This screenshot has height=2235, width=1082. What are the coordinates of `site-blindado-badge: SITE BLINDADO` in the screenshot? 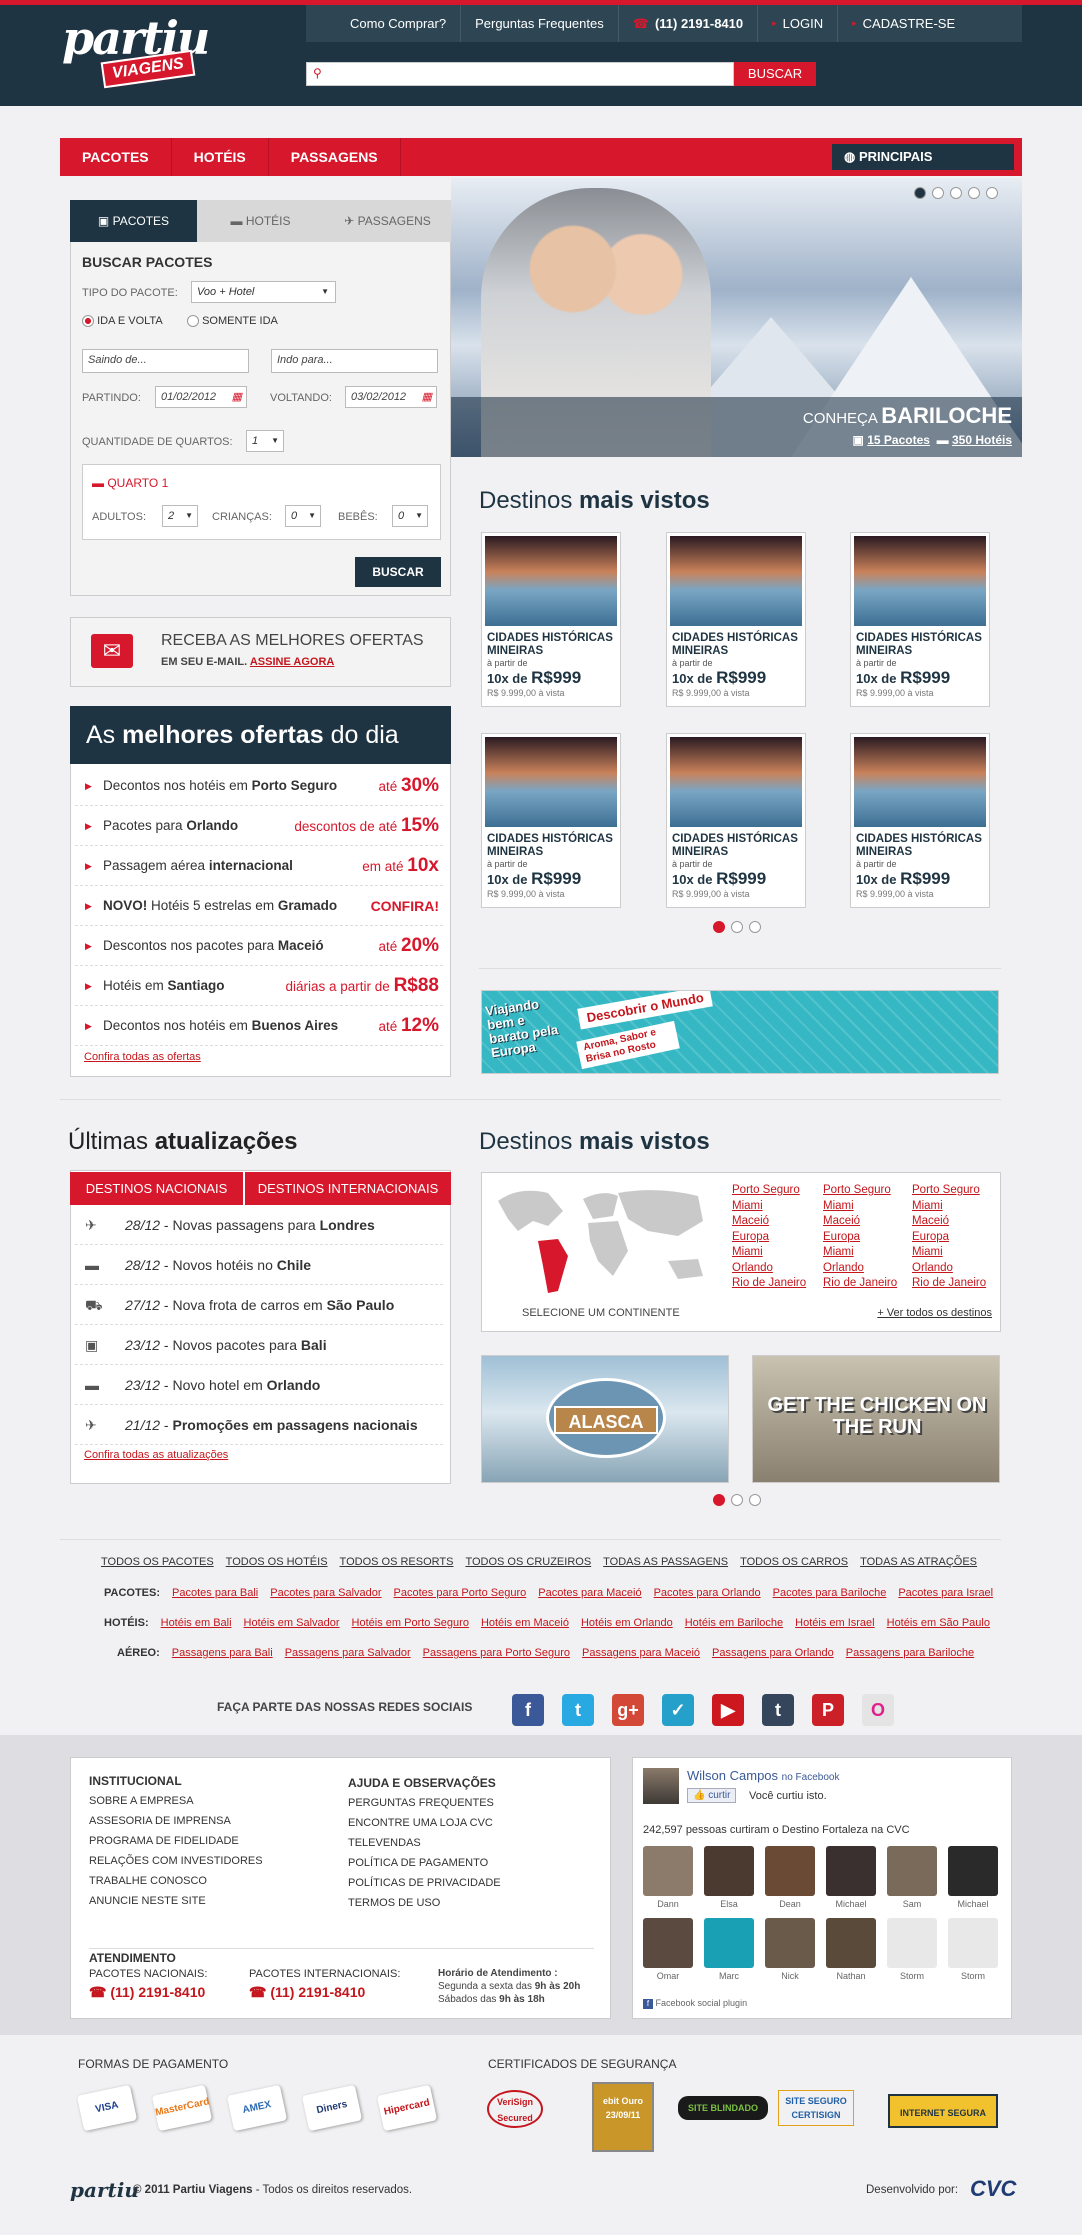 It's located at (723, 2108).